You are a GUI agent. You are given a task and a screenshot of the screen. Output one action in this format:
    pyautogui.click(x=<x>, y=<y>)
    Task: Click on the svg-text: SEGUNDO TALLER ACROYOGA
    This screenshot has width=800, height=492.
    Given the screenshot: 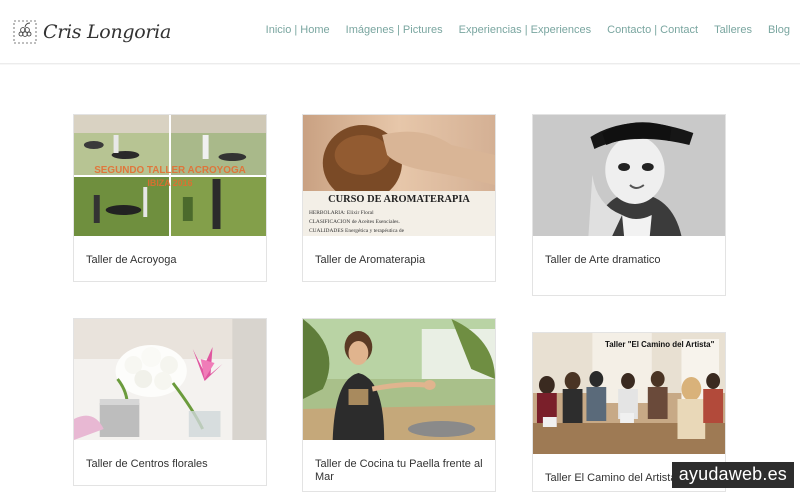 What is the action you would take?
    pyautogui.click(x=170, y=170)
    